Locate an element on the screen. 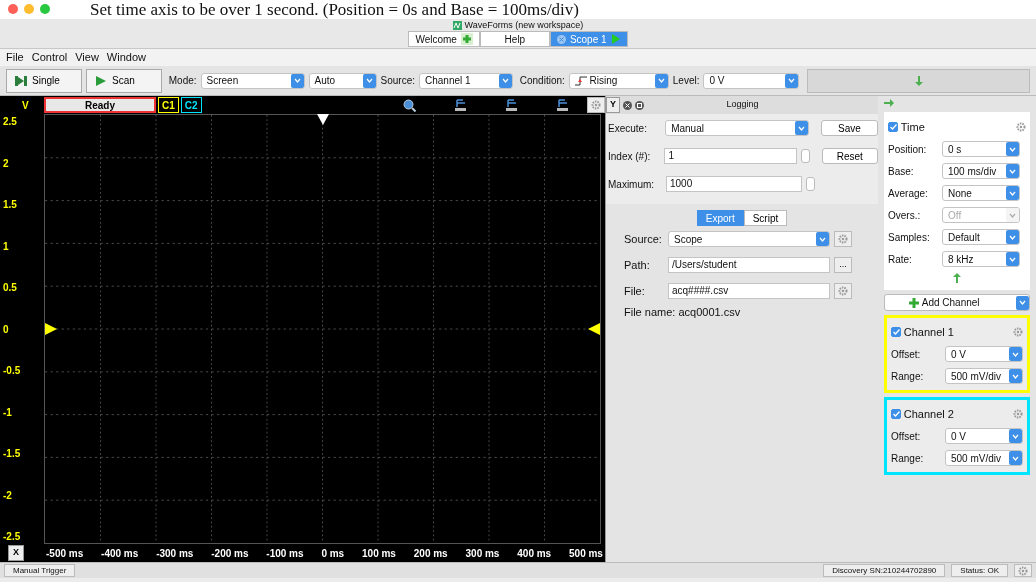  mode-dropdown: Screen is located at coordinates (252, 80).